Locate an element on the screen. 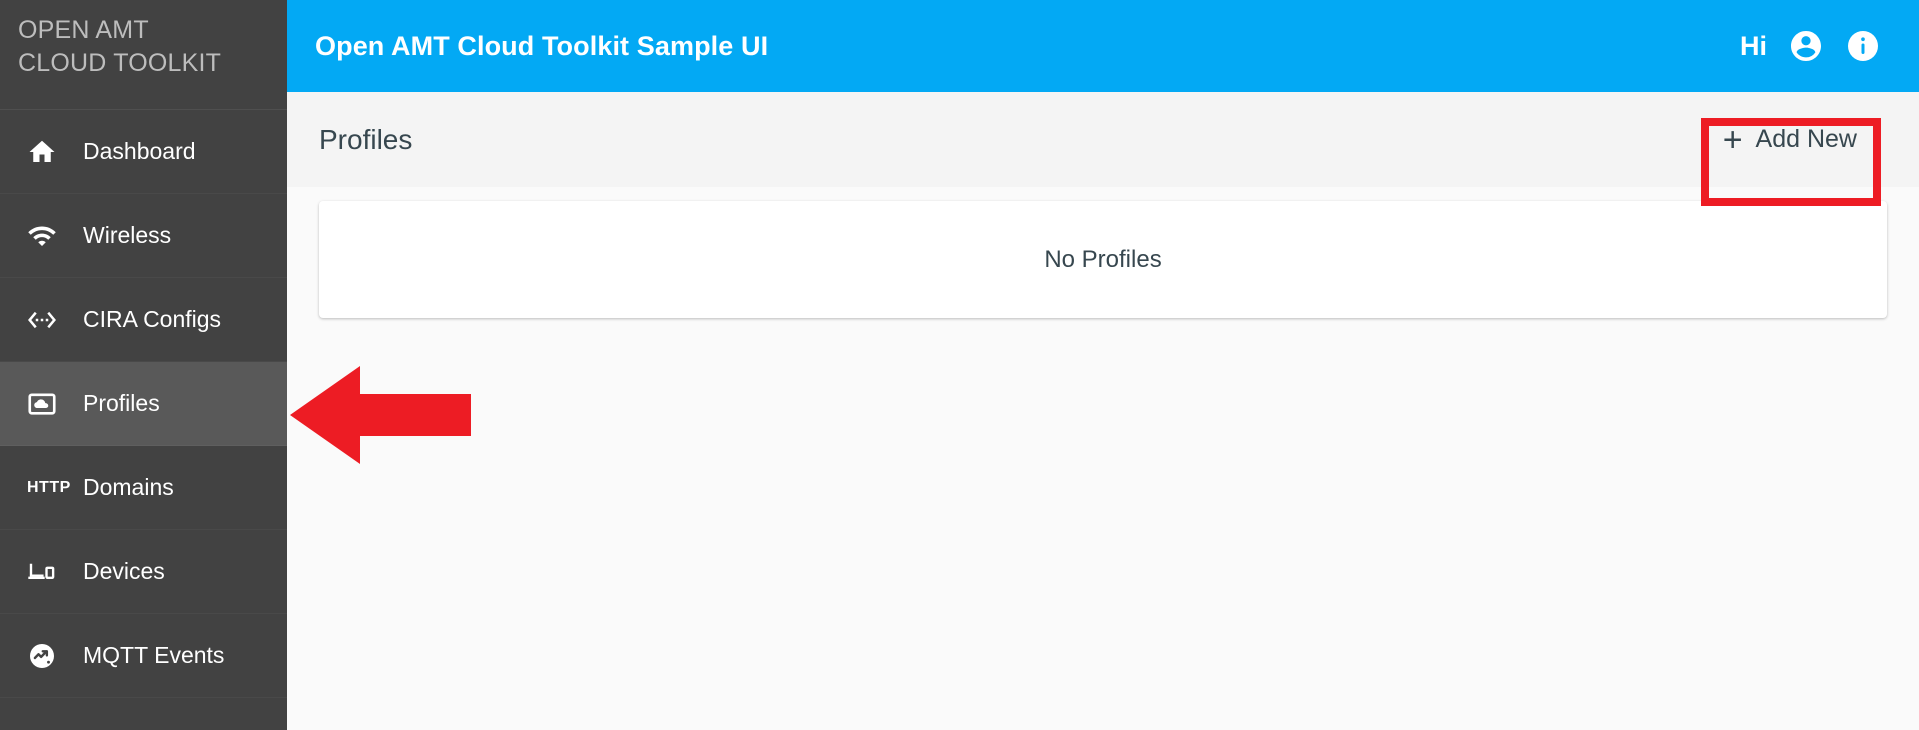 Image resolution: width=1919 pixels, height=730 pixels. sidebar-item-cira-configs: CIRA Configs is located at coordinates (143, 320).